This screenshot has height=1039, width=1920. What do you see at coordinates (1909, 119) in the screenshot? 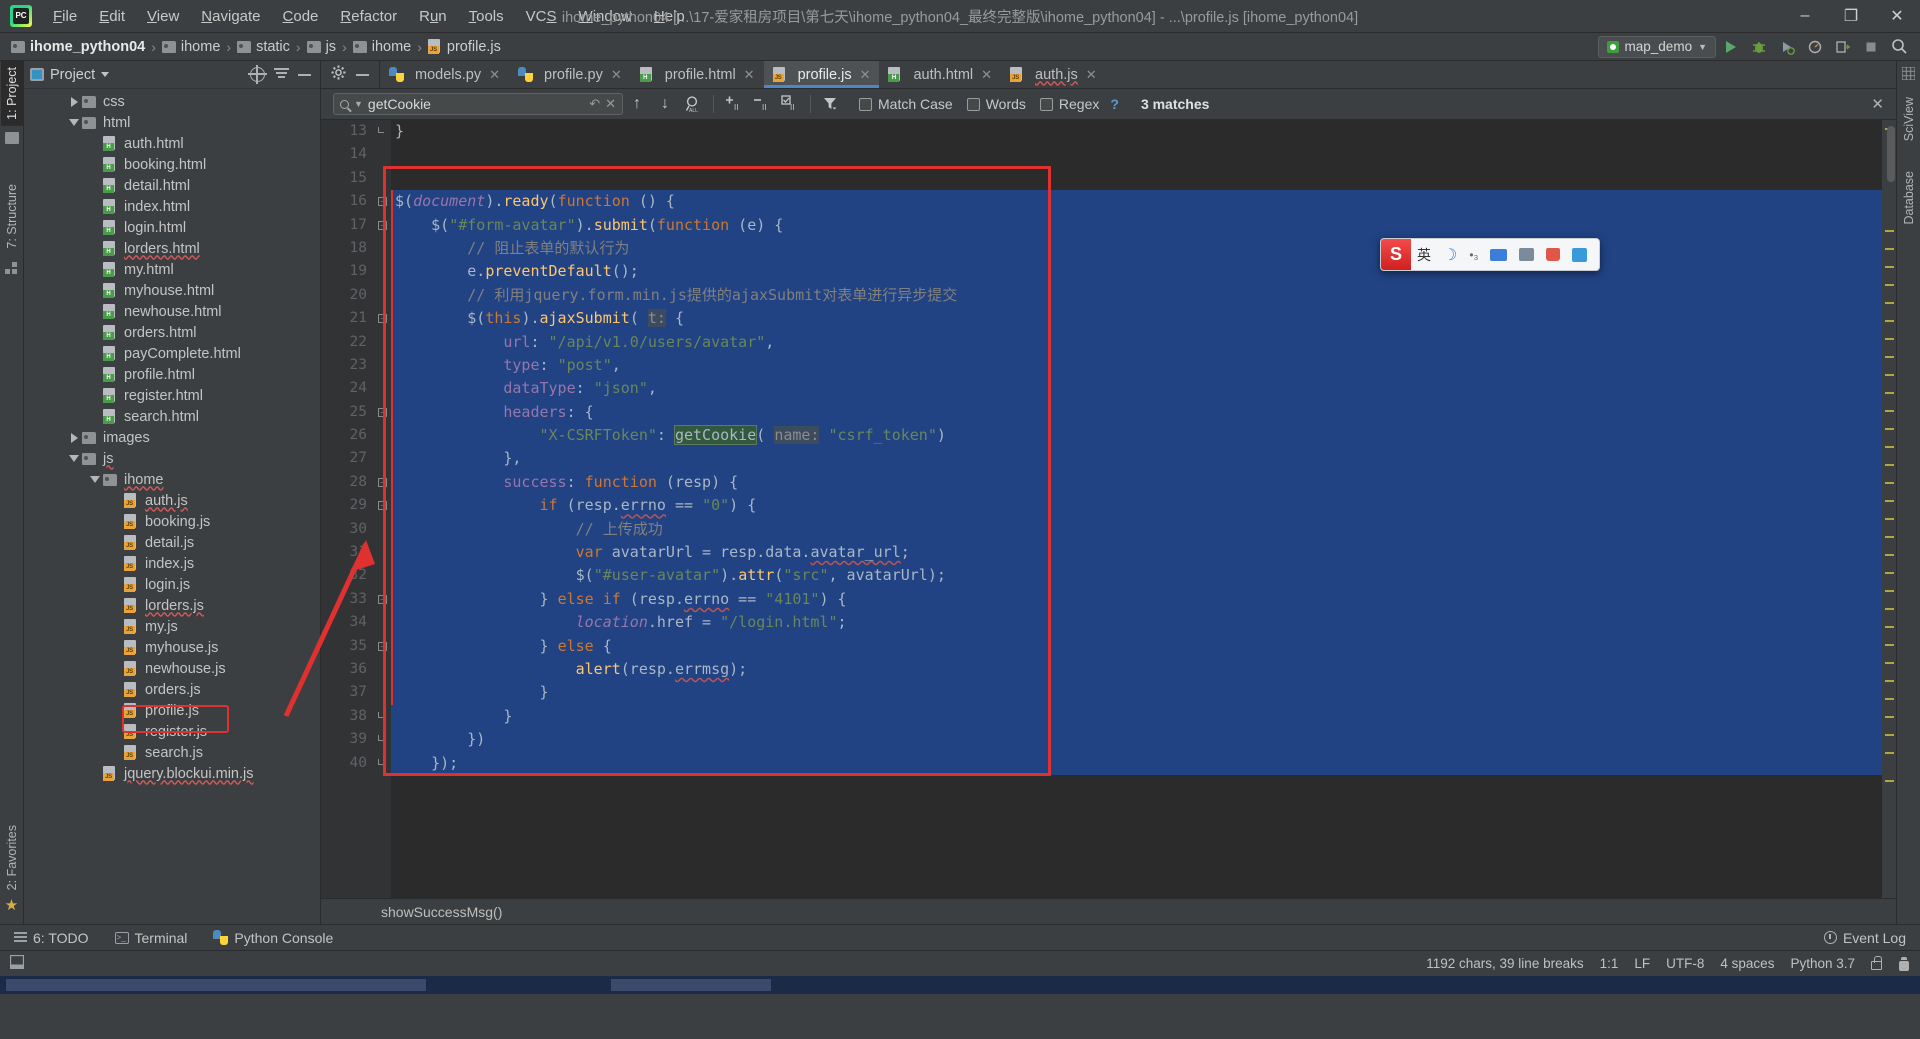
I see `tool-tab-sciview: SciView` at bounding box center [1909, 119].